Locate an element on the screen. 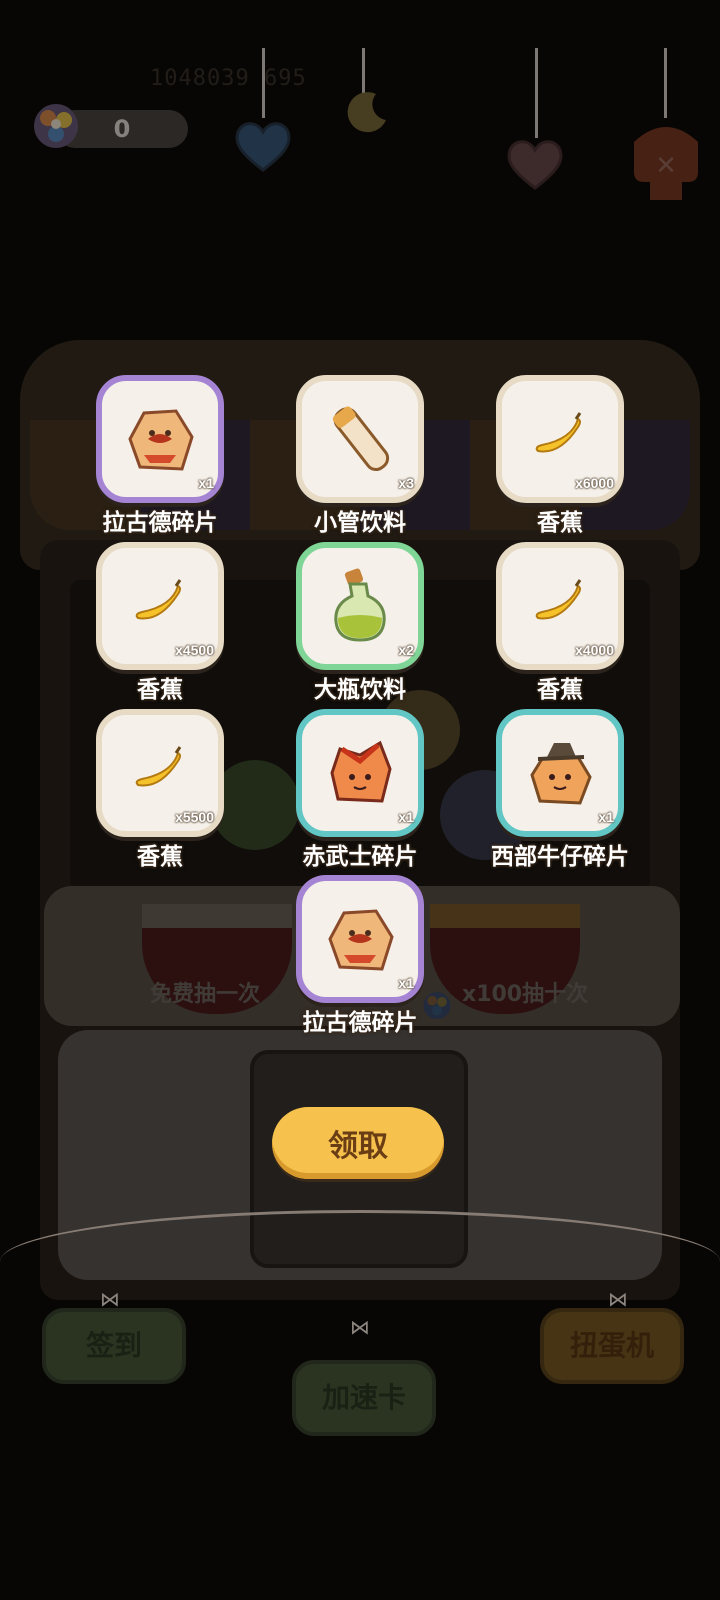 This screenshot has height=1600, width=720. reward-name: 小管饮料 is located at coordinates (360, 523).